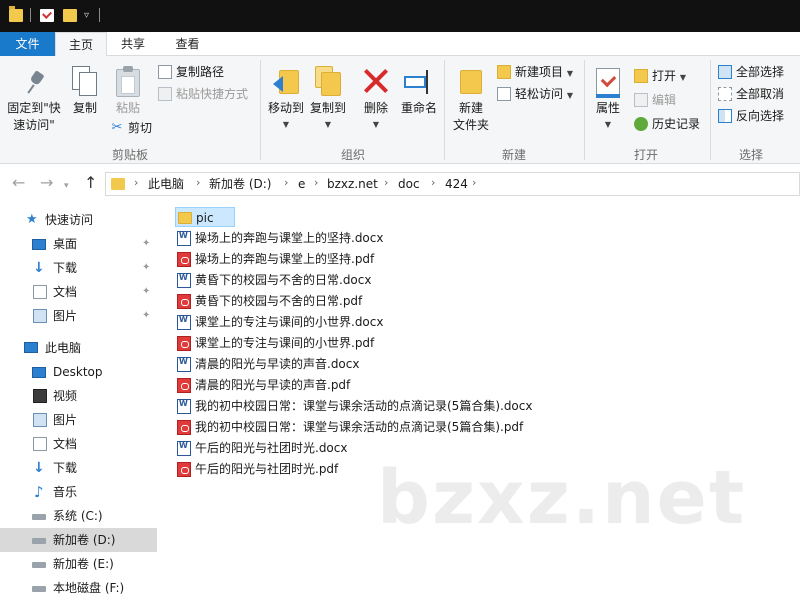  What do you see at coordinates (46, 183) in the screenshot?
I see `forward-arrow-icon: →` at bounding box center [46, 183].